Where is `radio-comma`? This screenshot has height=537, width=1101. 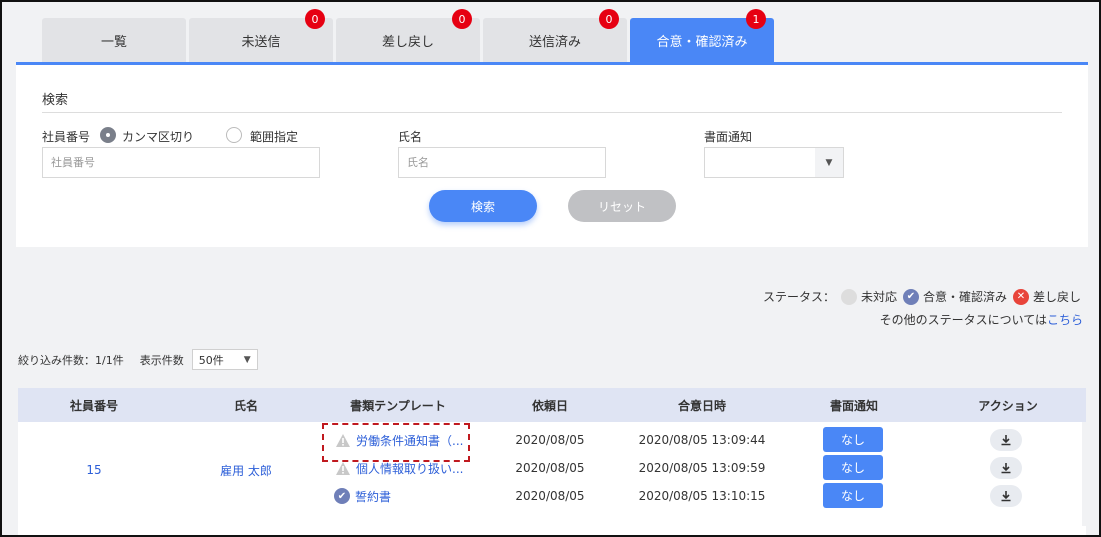 radio-comma is located at coordinates (108, 135).